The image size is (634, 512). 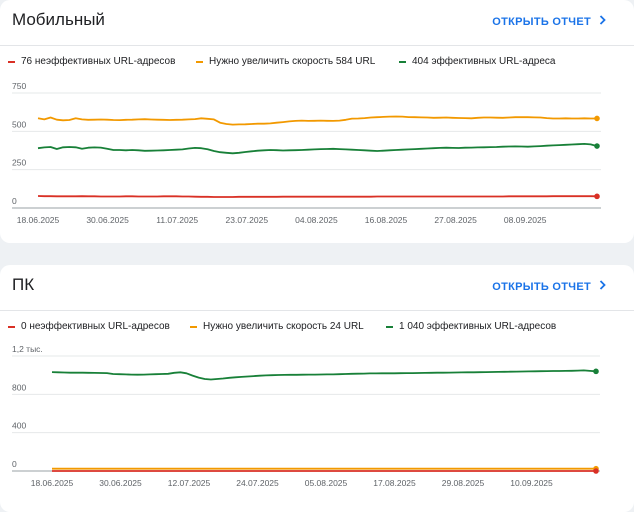 I want to click on y-tick-label: 1,2 тыс., so click(x=27, y=349).